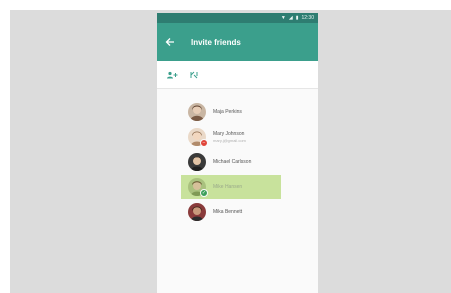 The image size is (451, 293). Describe the element at coordinates (247, 212) in the screenshot. I see `list-item: Mika Bennett` at that location.